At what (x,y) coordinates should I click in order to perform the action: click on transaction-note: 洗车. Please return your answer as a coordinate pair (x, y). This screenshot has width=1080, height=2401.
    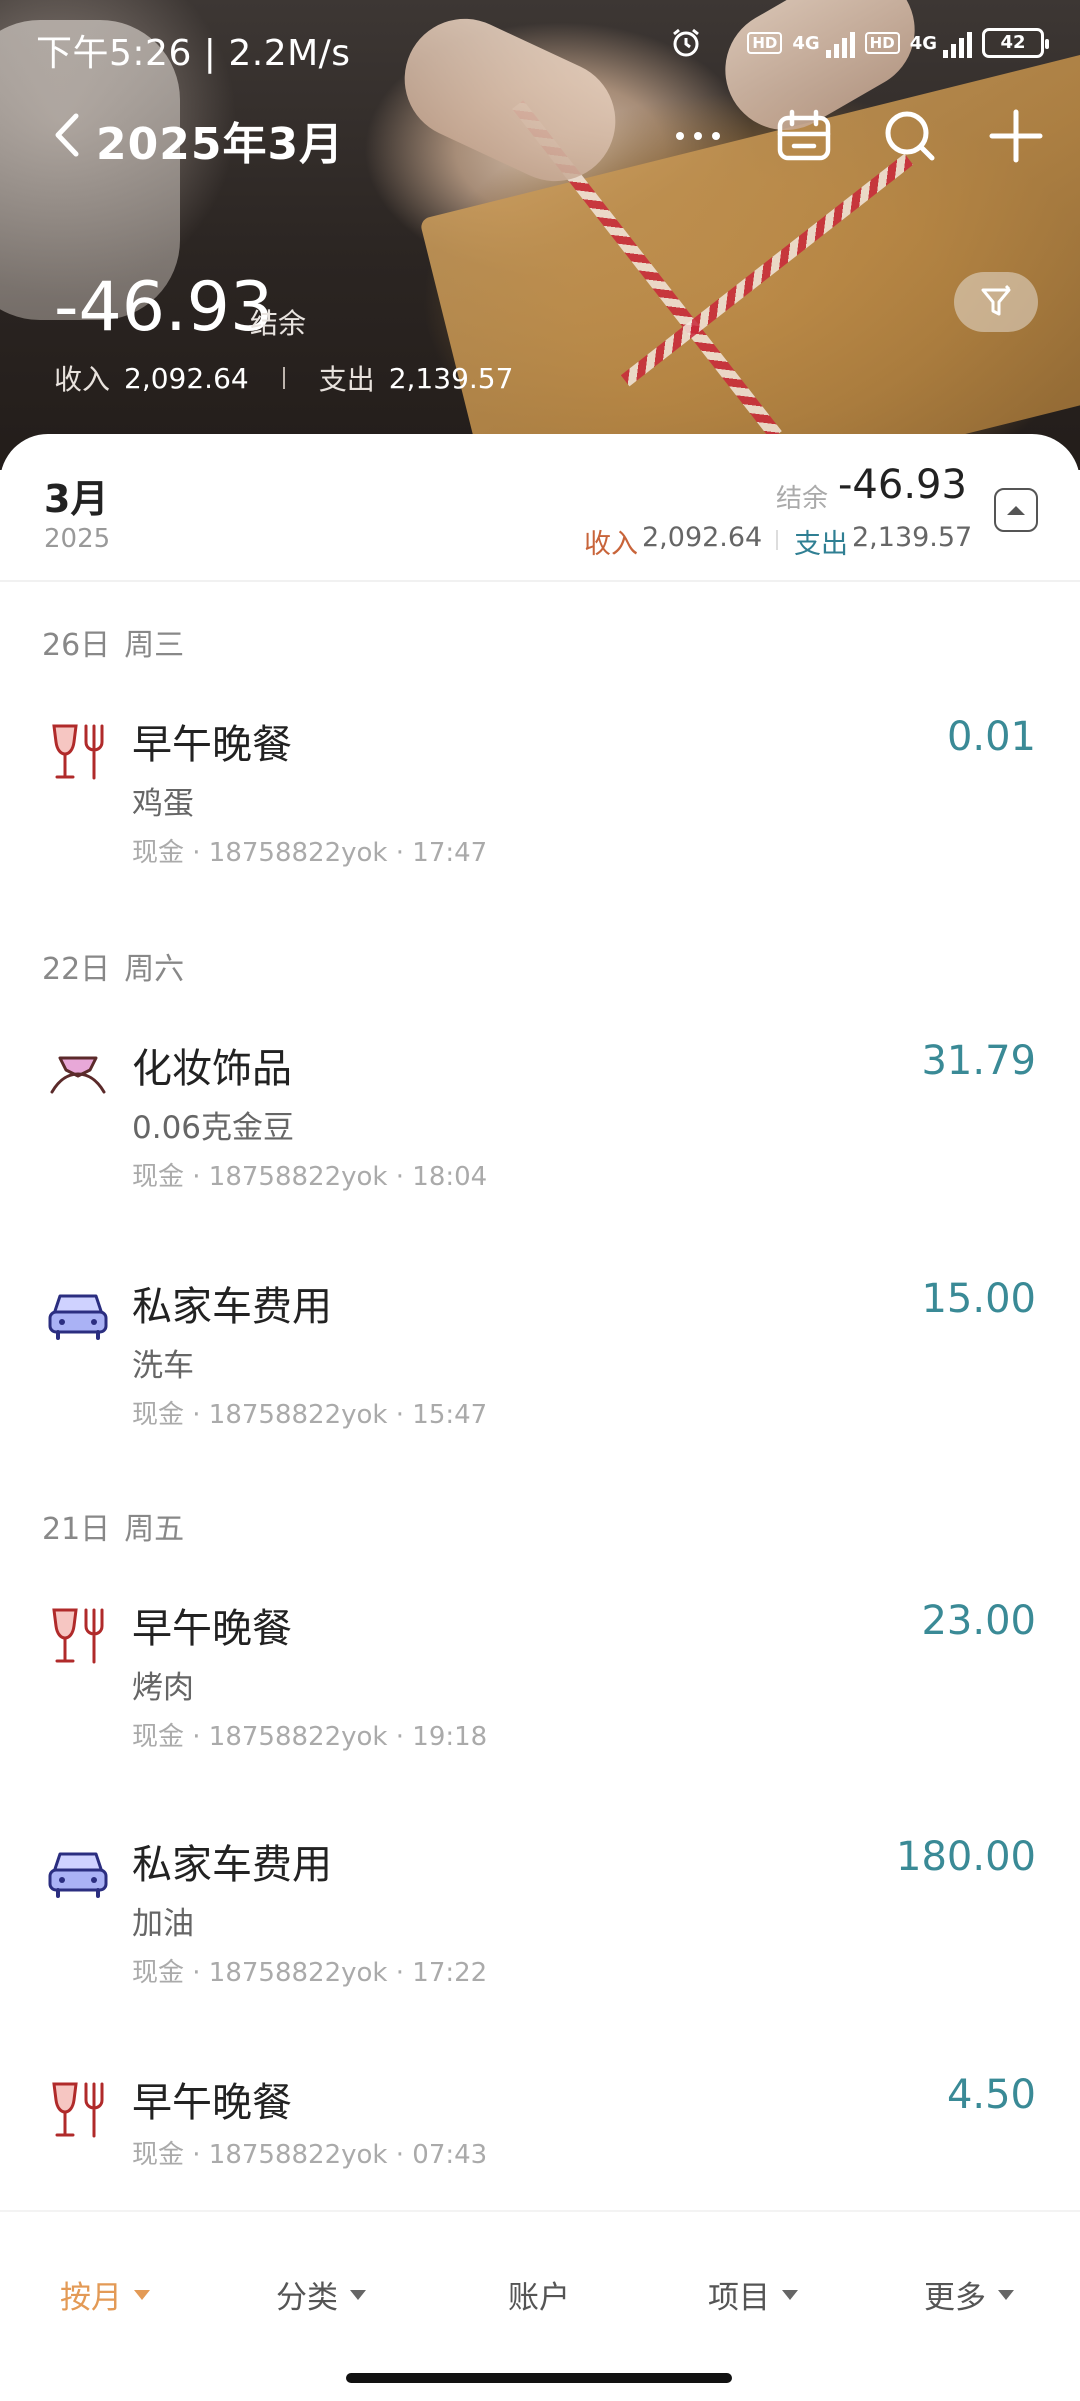
    Looking at the image, I should click on (163, 1366).